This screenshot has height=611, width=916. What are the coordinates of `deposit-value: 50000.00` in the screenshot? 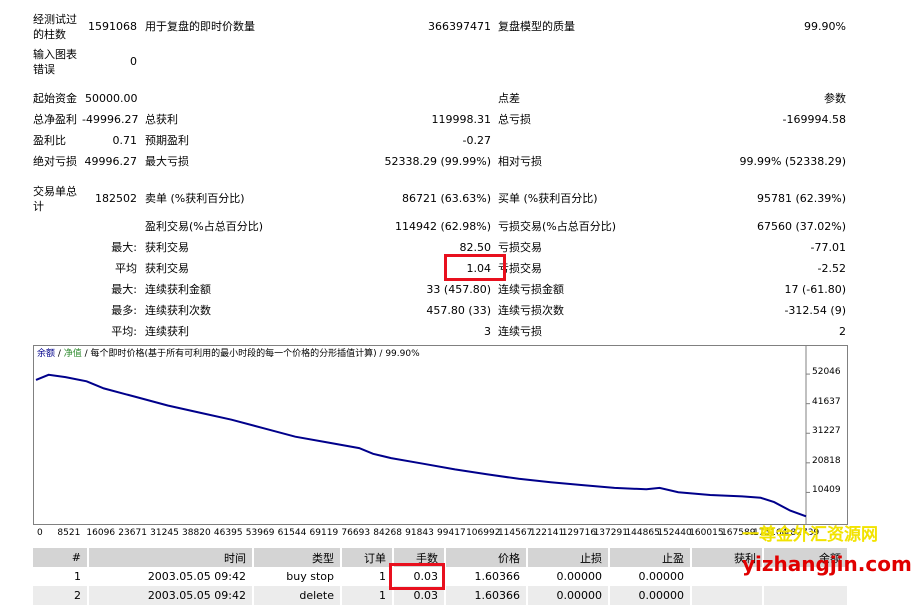 It's located at (111, 98).